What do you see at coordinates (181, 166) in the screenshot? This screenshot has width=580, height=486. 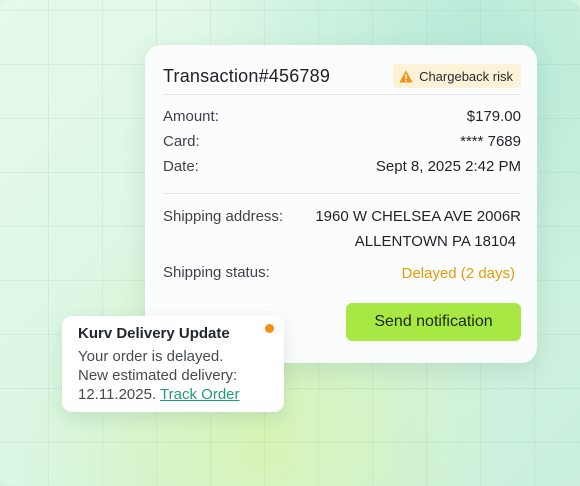 I see `date-label: Date:` at bounding box center [181, 166].